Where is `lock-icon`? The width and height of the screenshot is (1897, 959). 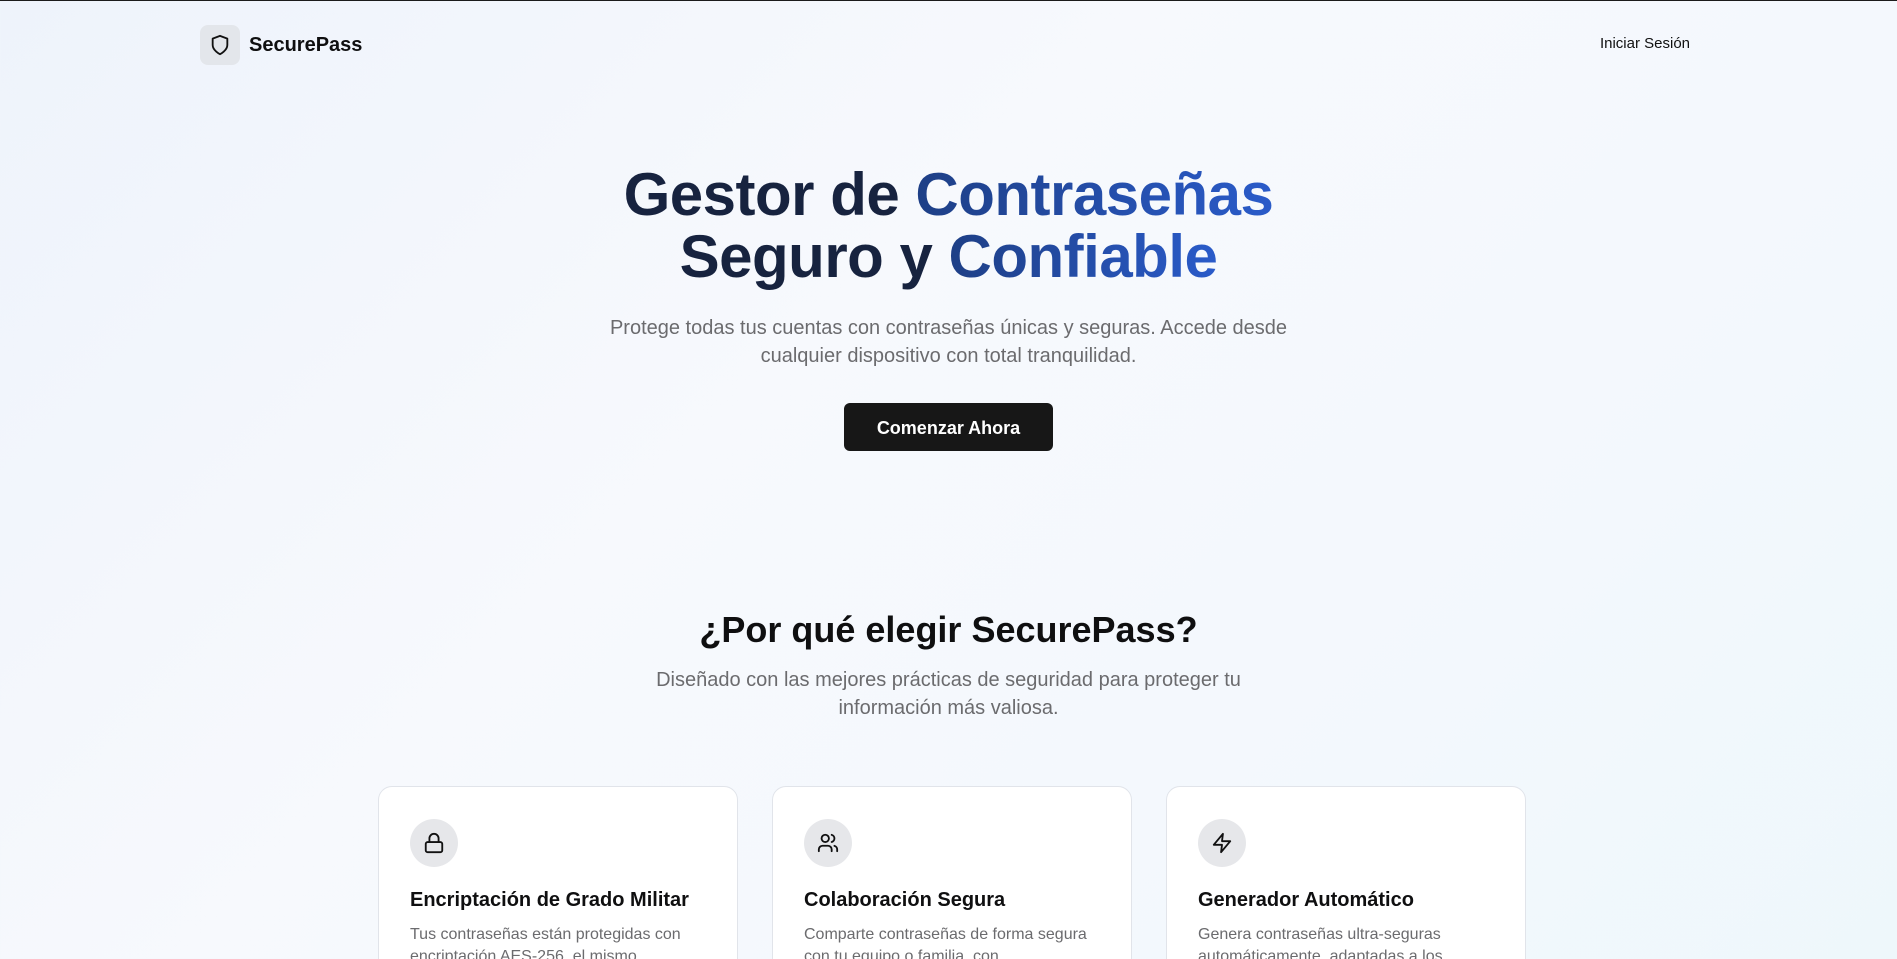 lock-icon is located at coordinates (434, 843).